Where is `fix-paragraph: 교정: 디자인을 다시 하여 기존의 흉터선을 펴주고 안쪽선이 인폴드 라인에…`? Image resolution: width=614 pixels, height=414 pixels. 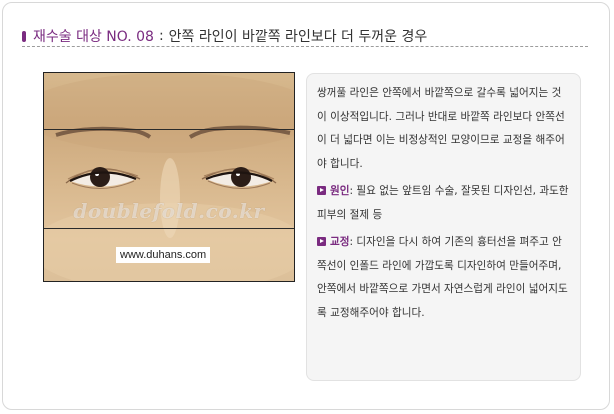
fix-paragraph: 교정: 디자인을 다시 하여 기존의 흉터선을 펴주고 안쪽선이 인폴드 라인에… is located at coordinates (443, 278).